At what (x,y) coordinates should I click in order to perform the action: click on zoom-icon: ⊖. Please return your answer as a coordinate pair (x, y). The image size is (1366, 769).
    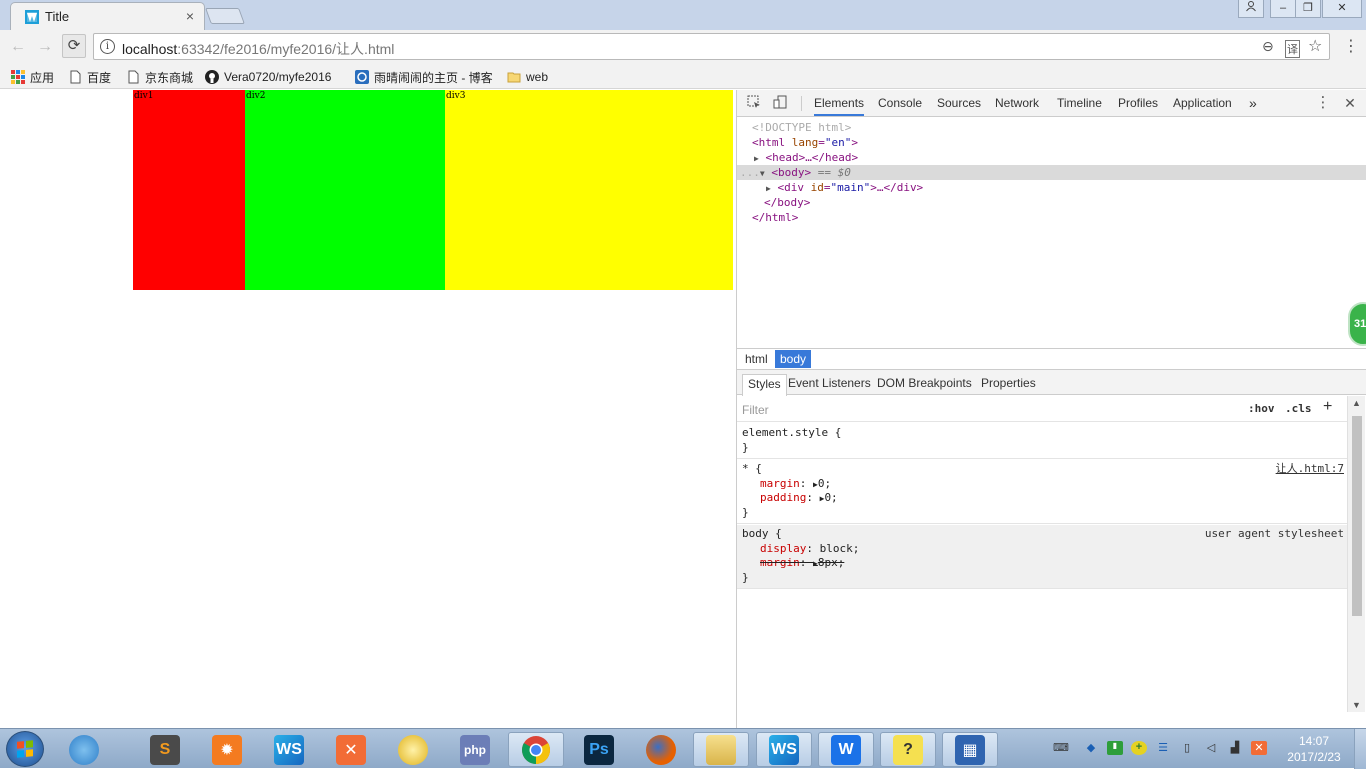
    Looking at the image, I should click on (1268, 46).